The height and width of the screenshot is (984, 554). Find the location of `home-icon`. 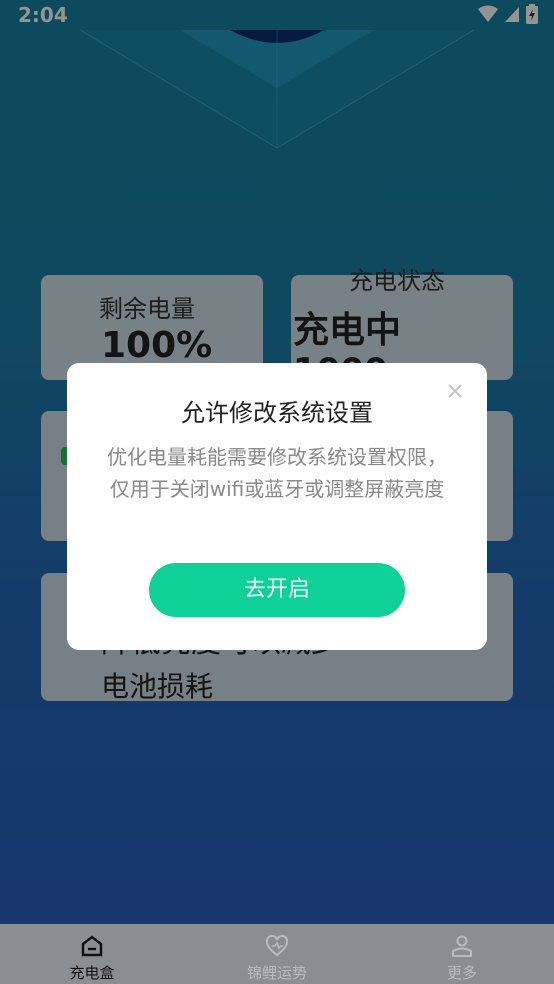

home-icon is located at coordinates (92, 946).